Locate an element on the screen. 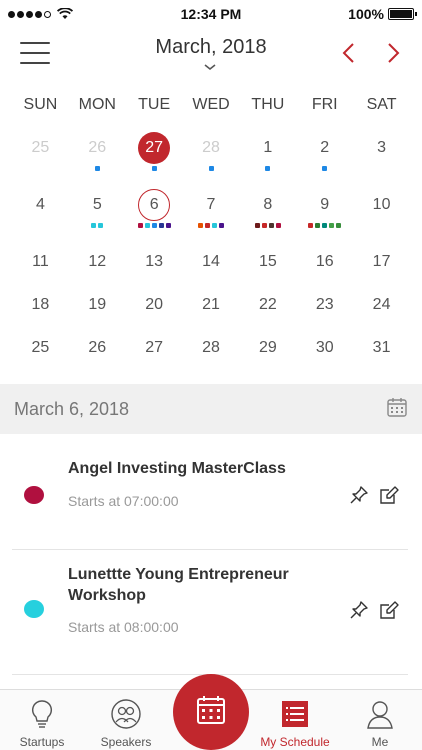 Image resolution: width=422 pixels, height=750 pixels. day-number: 16 is located at coordinates (324, 261).